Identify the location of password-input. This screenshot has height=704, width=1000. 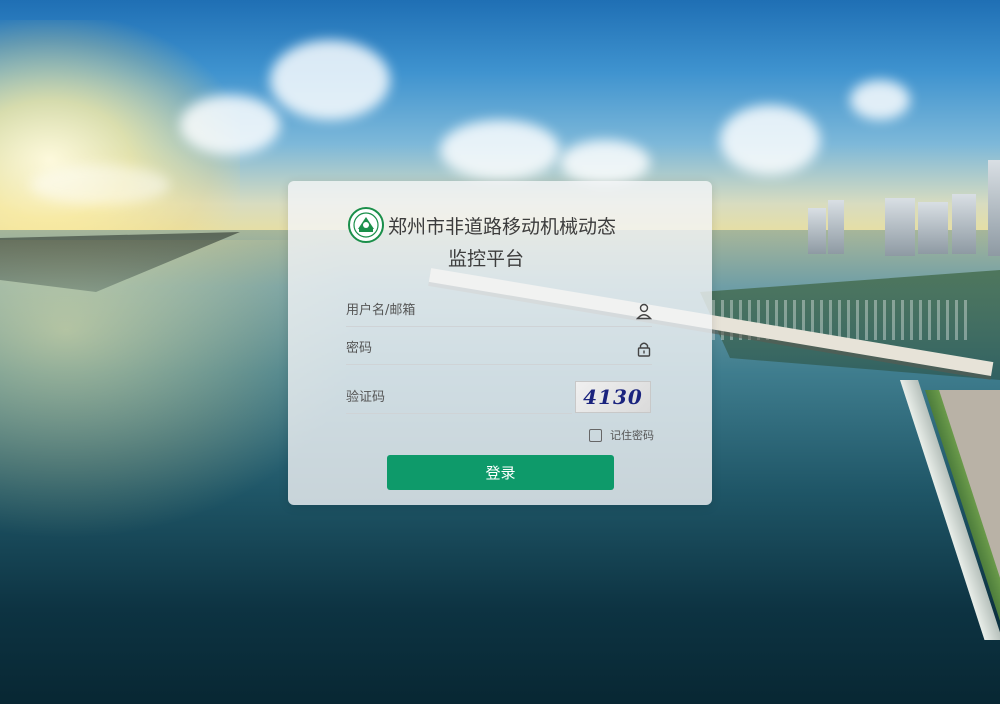
(481, 348).